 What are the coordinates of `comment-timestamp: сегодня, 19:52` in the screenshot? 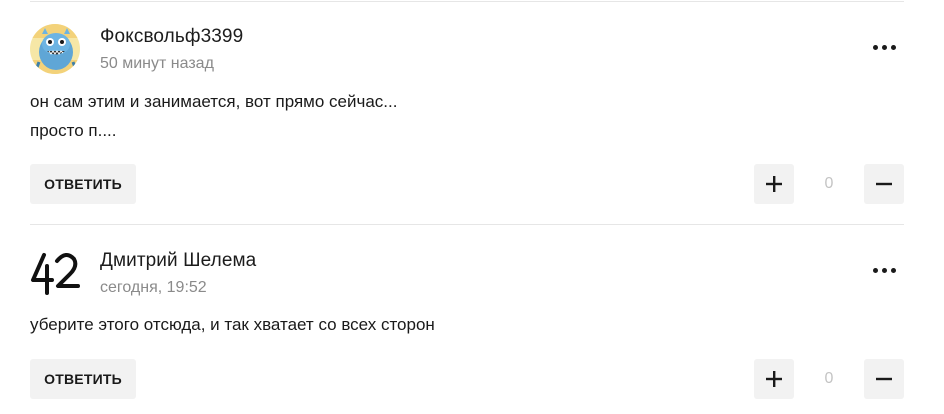 It's located at (153, 287).